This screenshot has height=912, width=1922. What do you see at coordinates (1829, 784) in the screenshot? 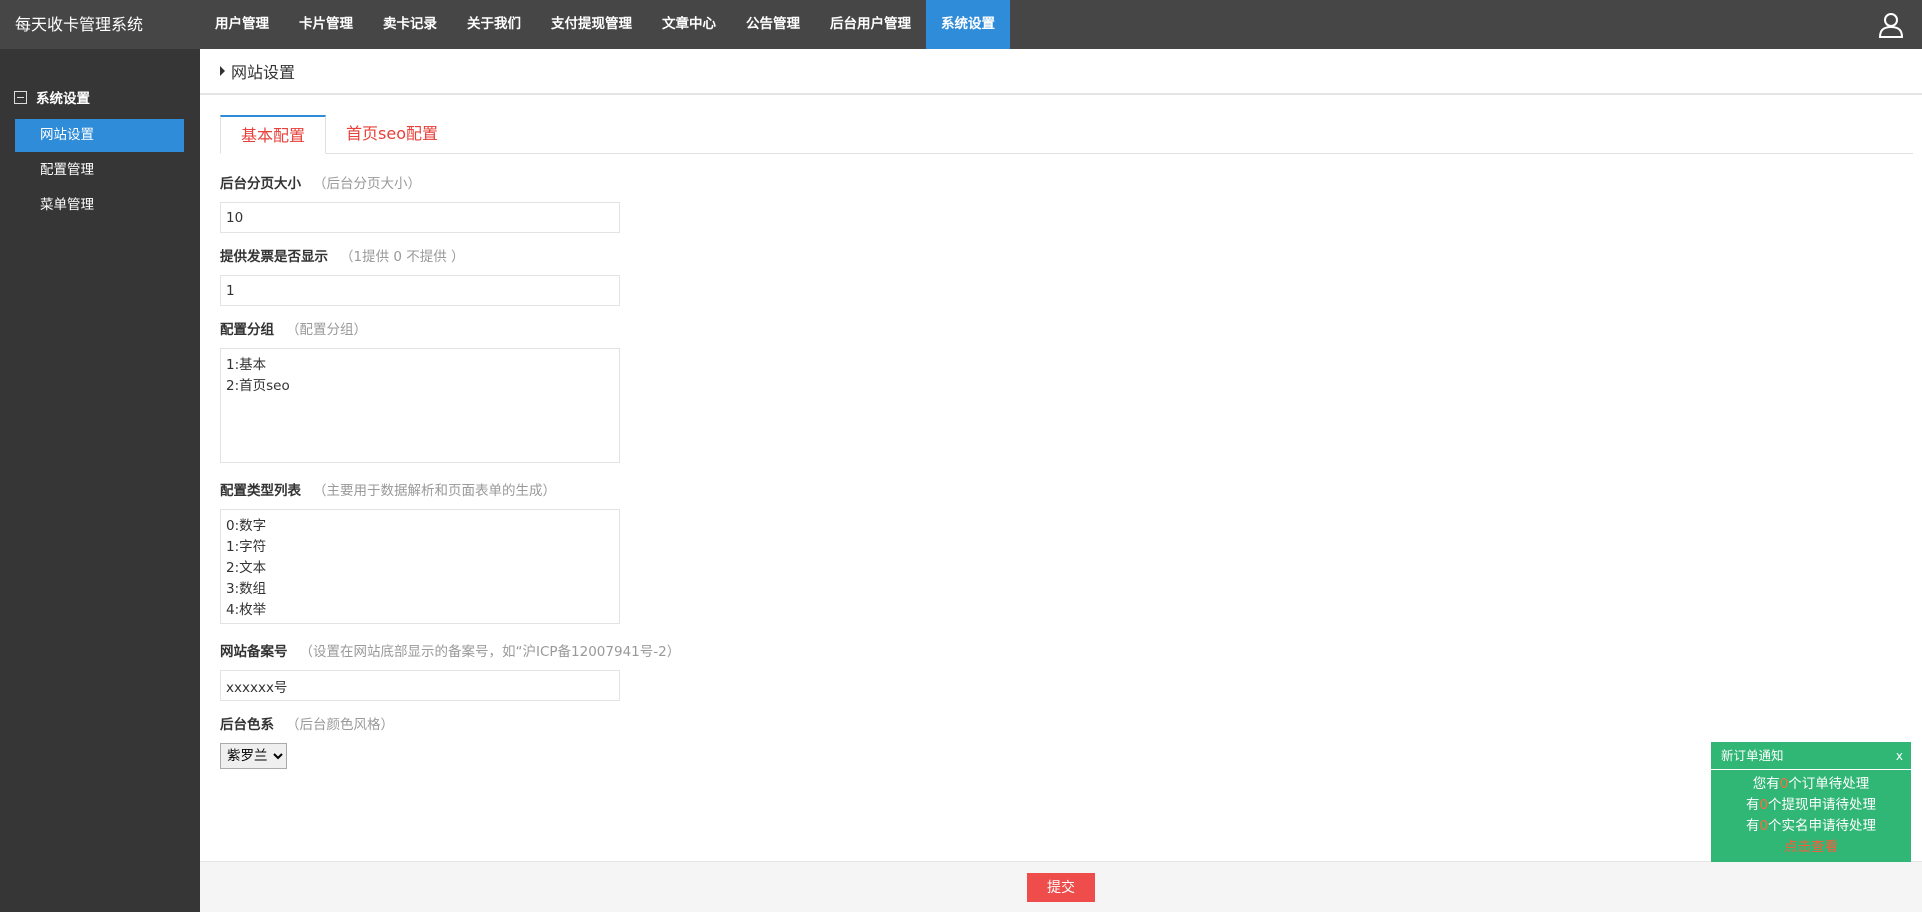
I see `notify-text: 个订单待处理` at bounding box center [1829, 784].